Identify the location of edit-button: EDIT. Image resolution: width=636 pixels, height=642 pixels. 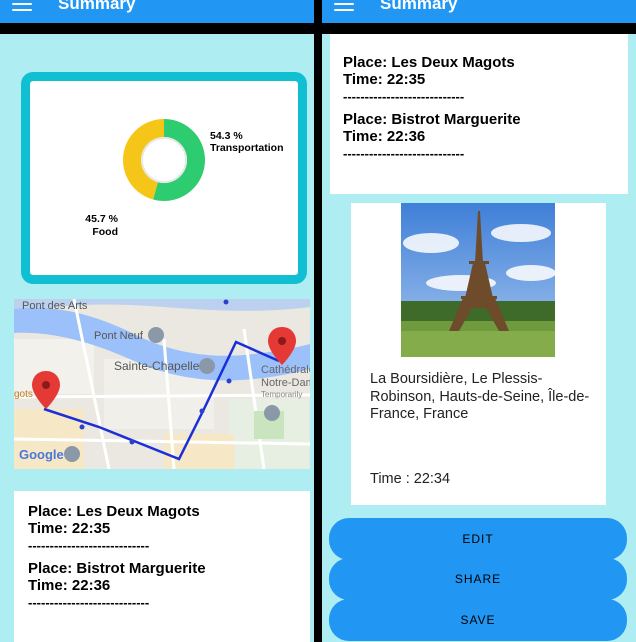
(478, 539).